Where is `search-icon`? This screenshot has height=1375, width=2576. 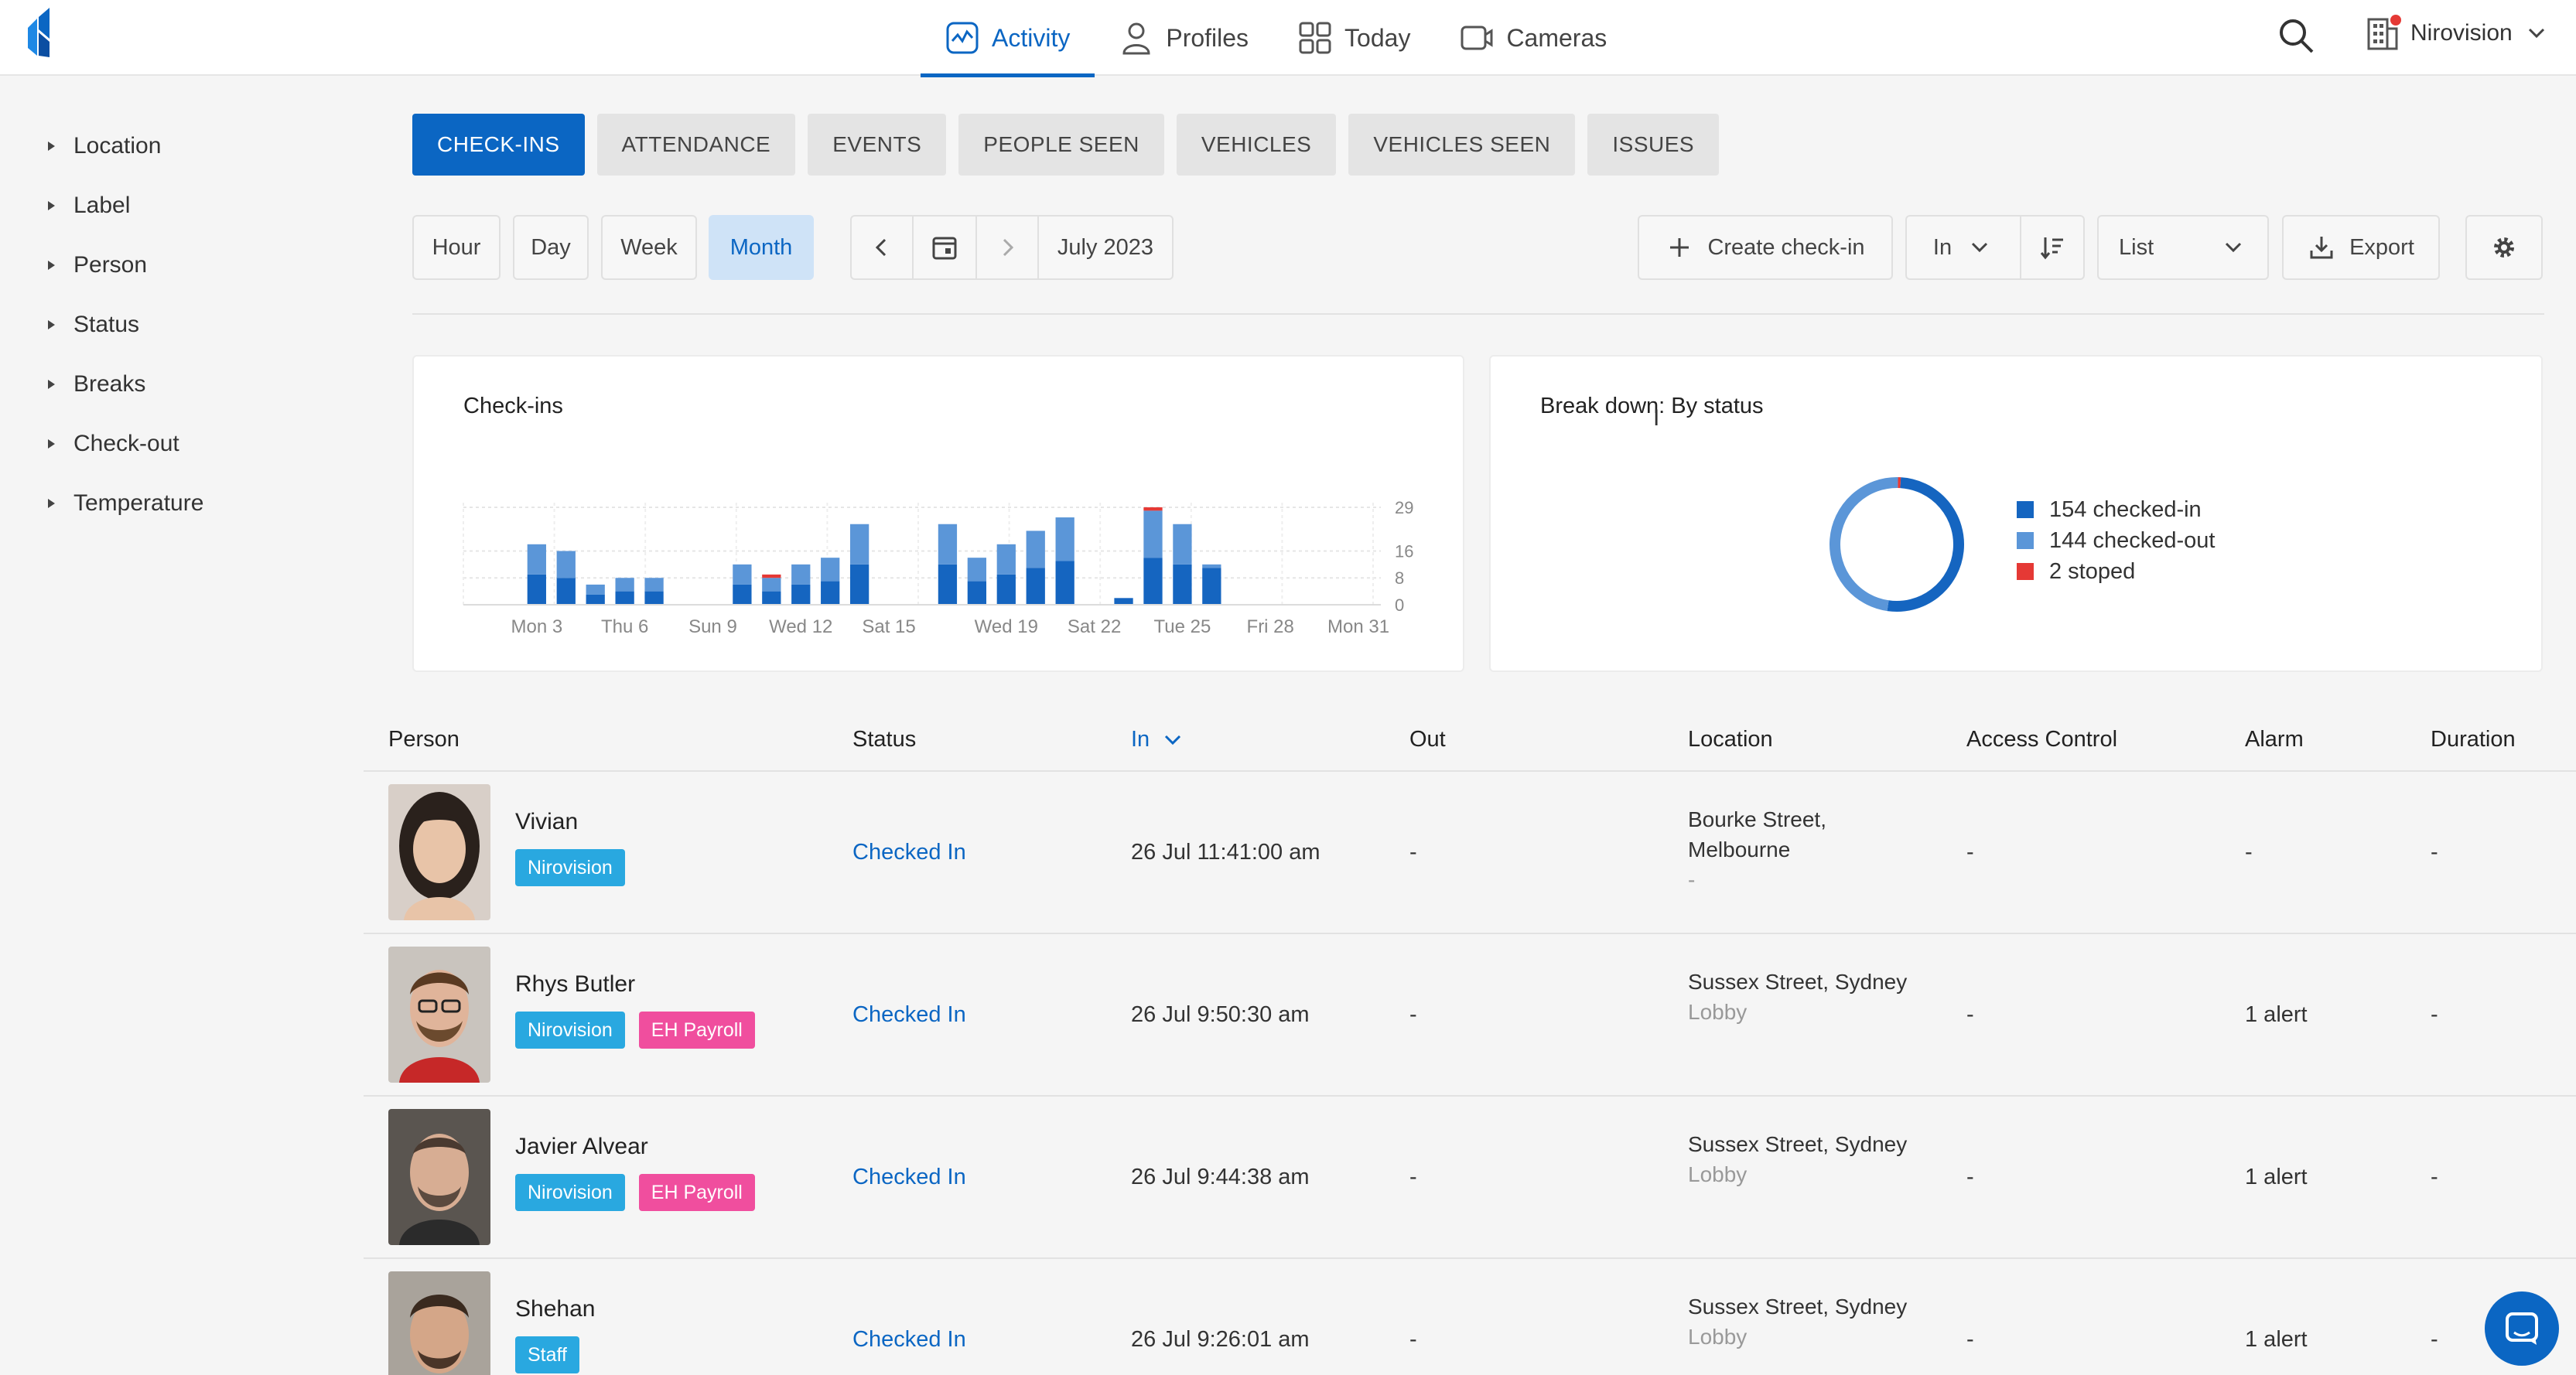 search-icon is located at coordinates (2296, 35).